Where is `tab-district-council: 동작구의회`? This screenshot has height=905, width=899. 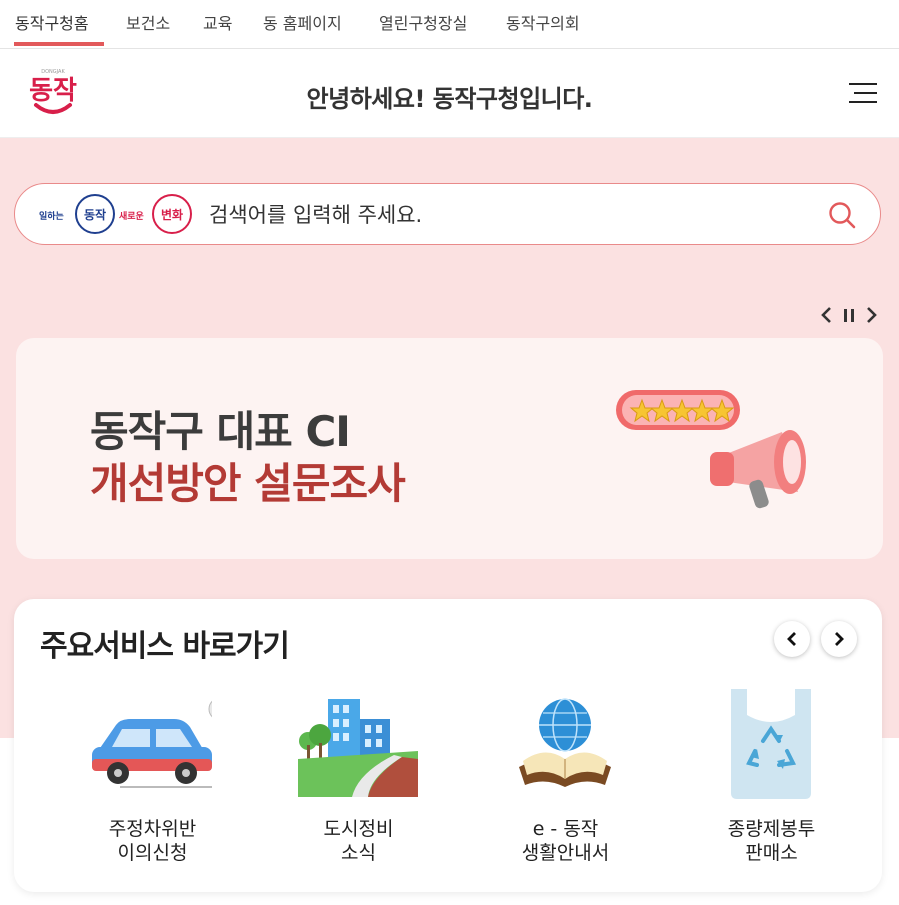 tab-district-council: 동작구의회 is located at coordinates (543, 22).